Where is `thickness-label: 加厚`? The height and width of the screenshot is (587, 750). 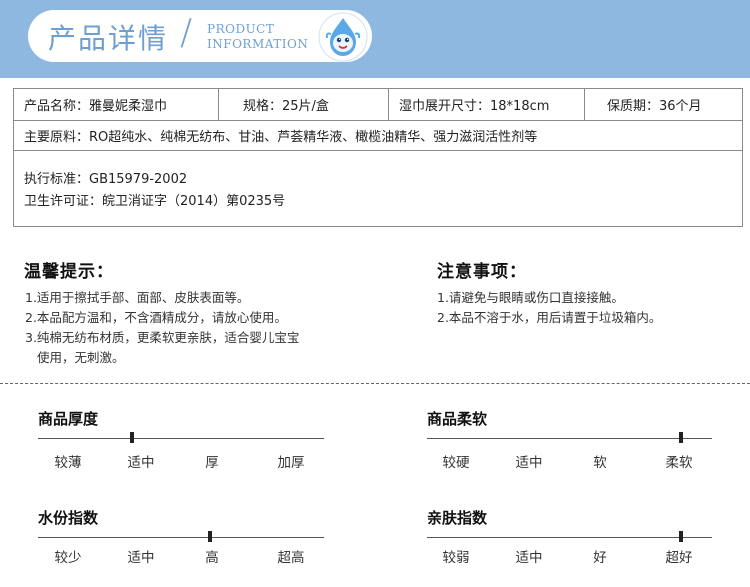 thickness-label: 加厚 is located at coordinates (291, 463).